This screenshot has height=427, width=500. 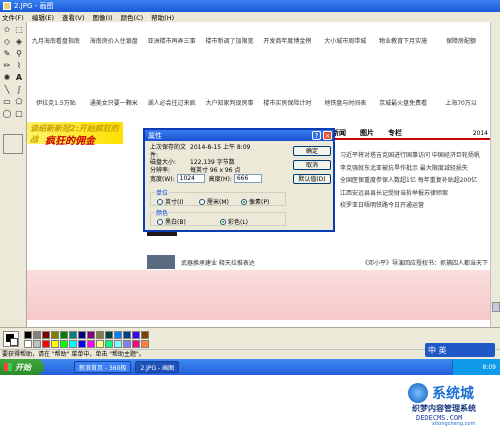 I want to click on start-button: 开始, so click(x=22, y=367).